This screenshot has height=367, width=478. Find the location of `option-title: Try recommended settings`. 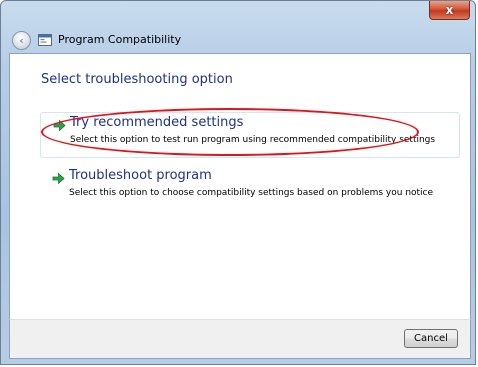

option-title: Try recommended settings is located at coordinates (157, 122).